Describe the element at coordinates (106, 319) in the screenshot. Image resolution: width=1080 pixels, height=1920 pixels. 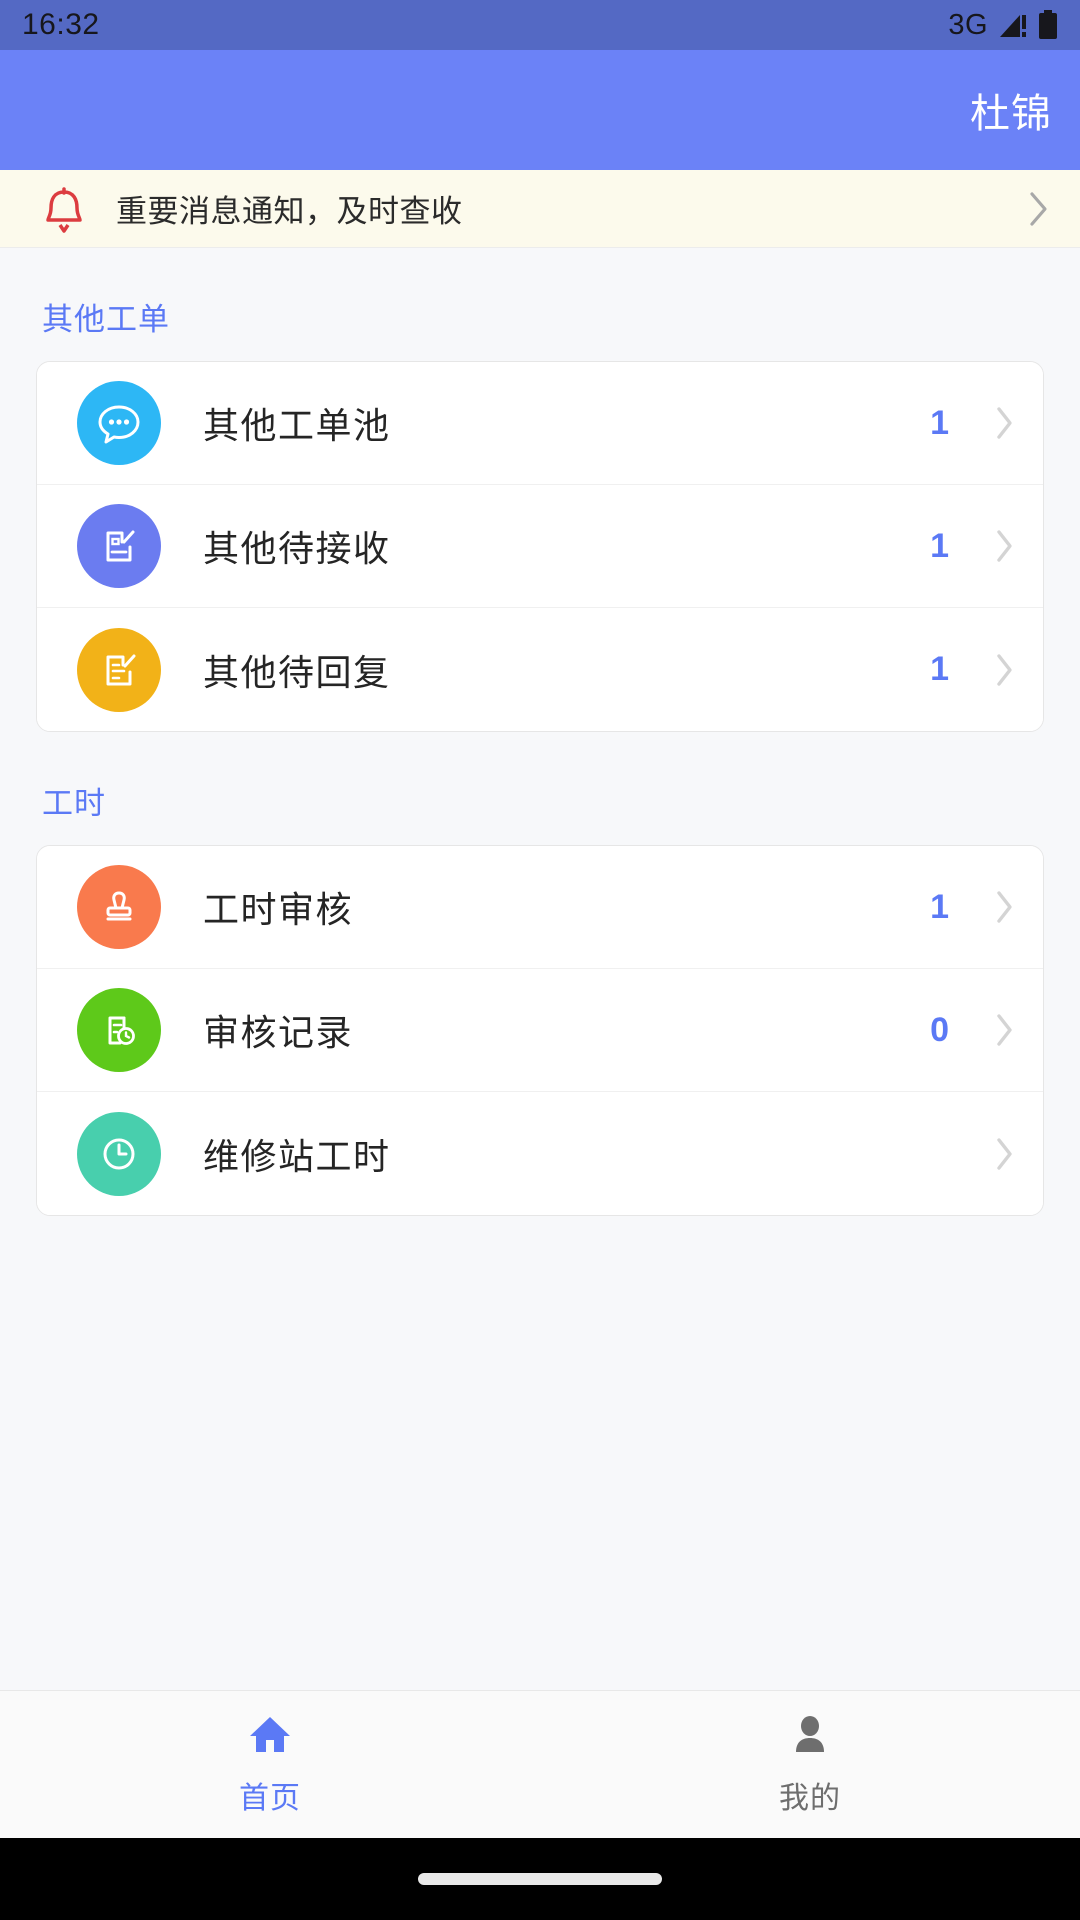
I see `section-title-other-orders: 其他工单` at that location.